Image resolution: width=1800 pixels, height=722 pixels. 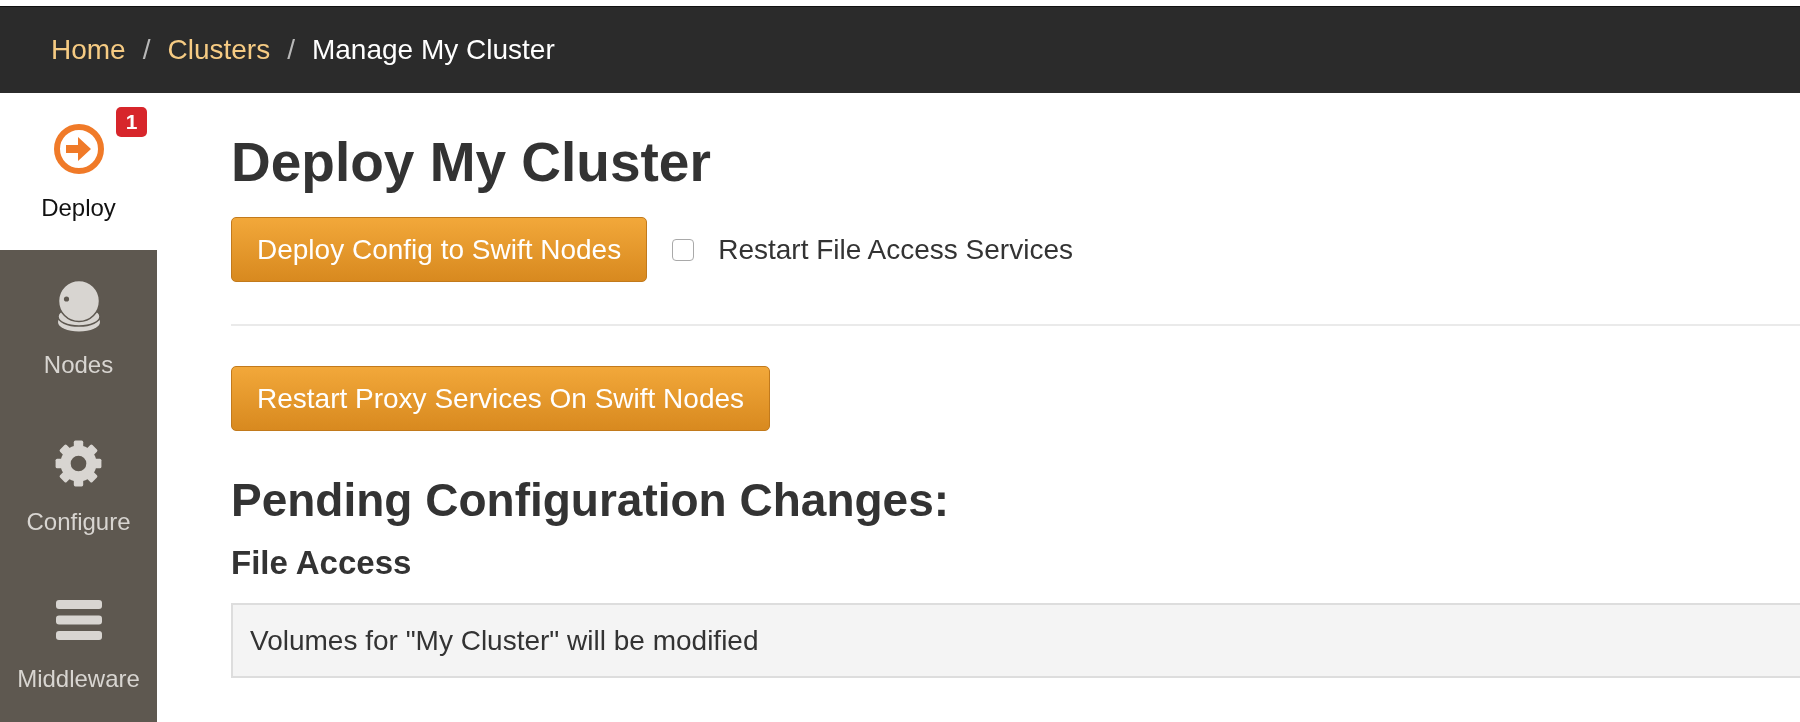 What do you see at coordinates (78, 620) in the screenshot?
I see `menu-icon` at bounding box center [78, 620].